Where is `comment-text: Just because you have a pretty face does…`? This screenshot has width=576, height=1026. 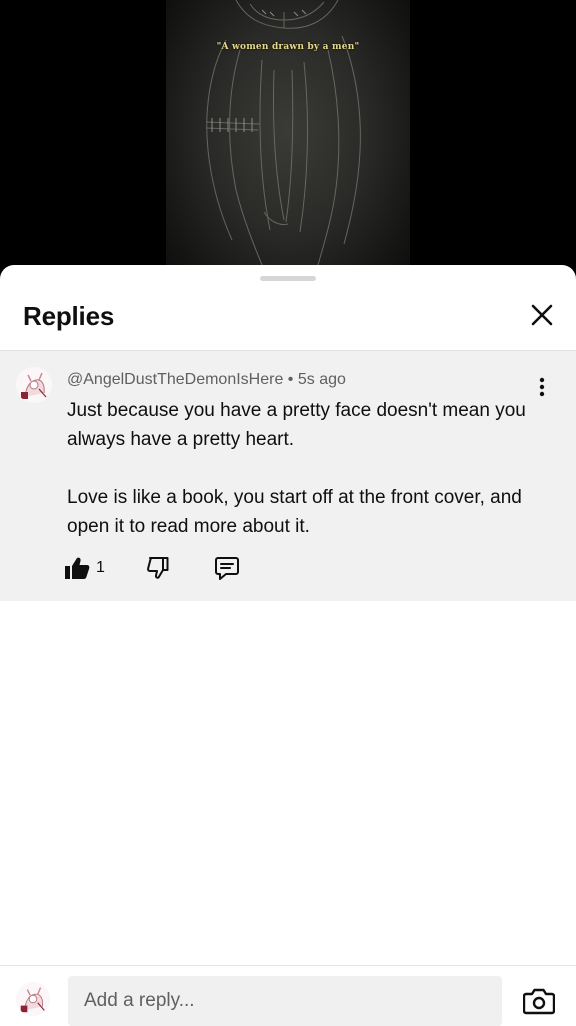
comment-text: Just because you have a pretty face does… is located at coordinates (297, 468).